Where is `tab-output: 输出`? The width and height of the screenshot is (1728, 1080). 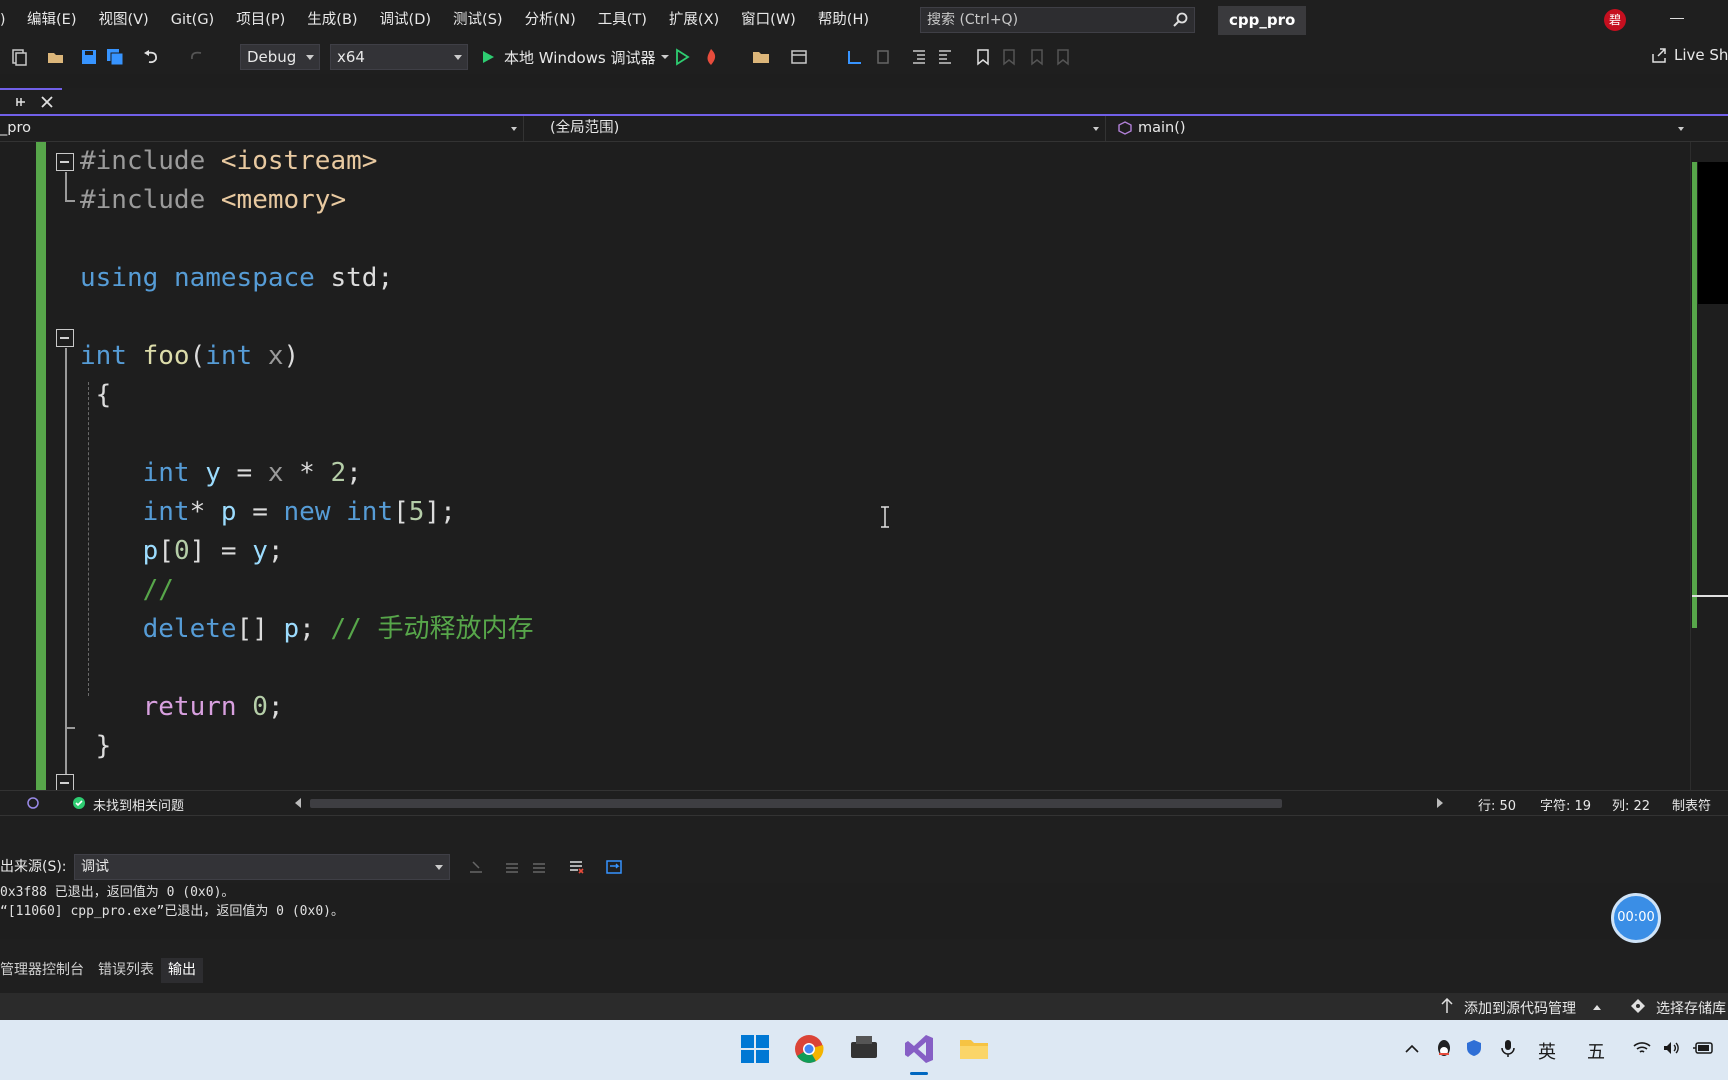
tab-output: 输出 is located at coordinates (182, 970).